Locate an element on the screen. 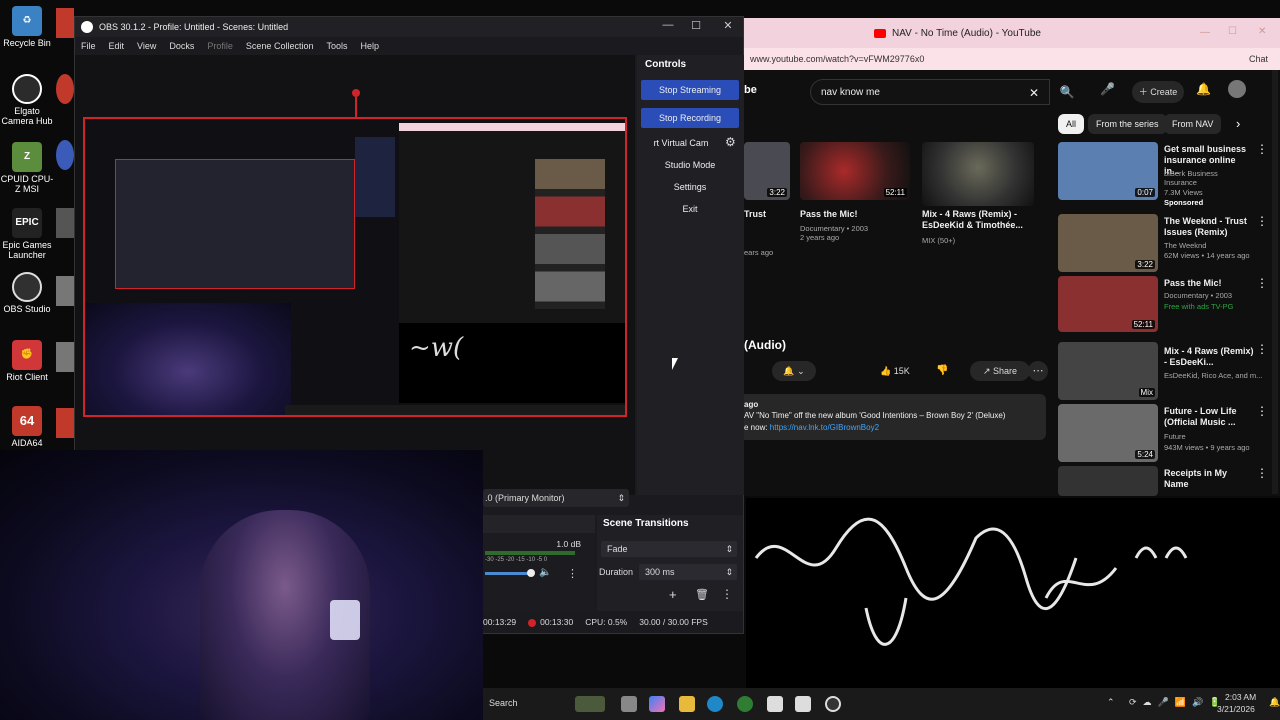 Image resolution: width=1280 pixels, height=720 pixels. virtual-cam-gear-icon: ⚙ is located at coordinates (730, 142).